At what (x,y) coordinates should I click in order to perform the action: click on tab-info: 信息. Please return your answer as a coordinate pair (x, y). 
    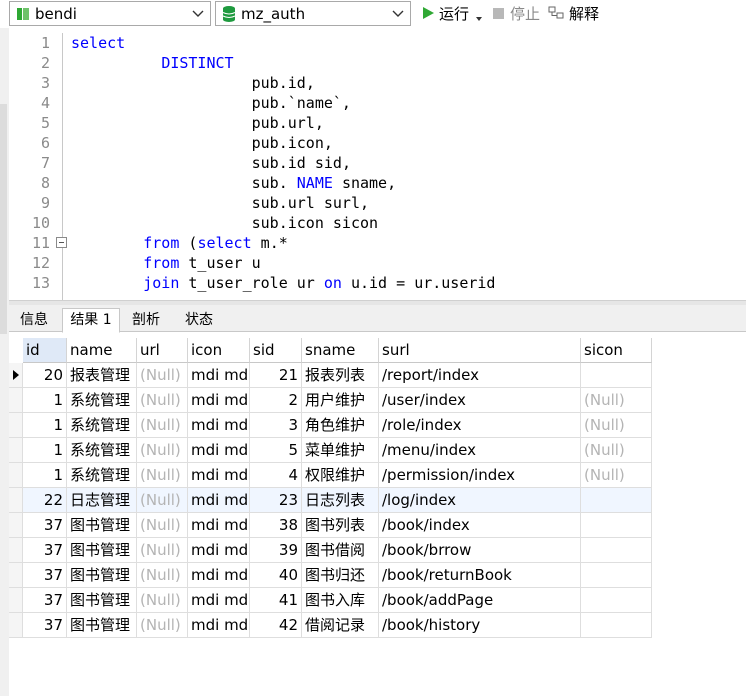
    Looking at the image, I should click on (34, 320).